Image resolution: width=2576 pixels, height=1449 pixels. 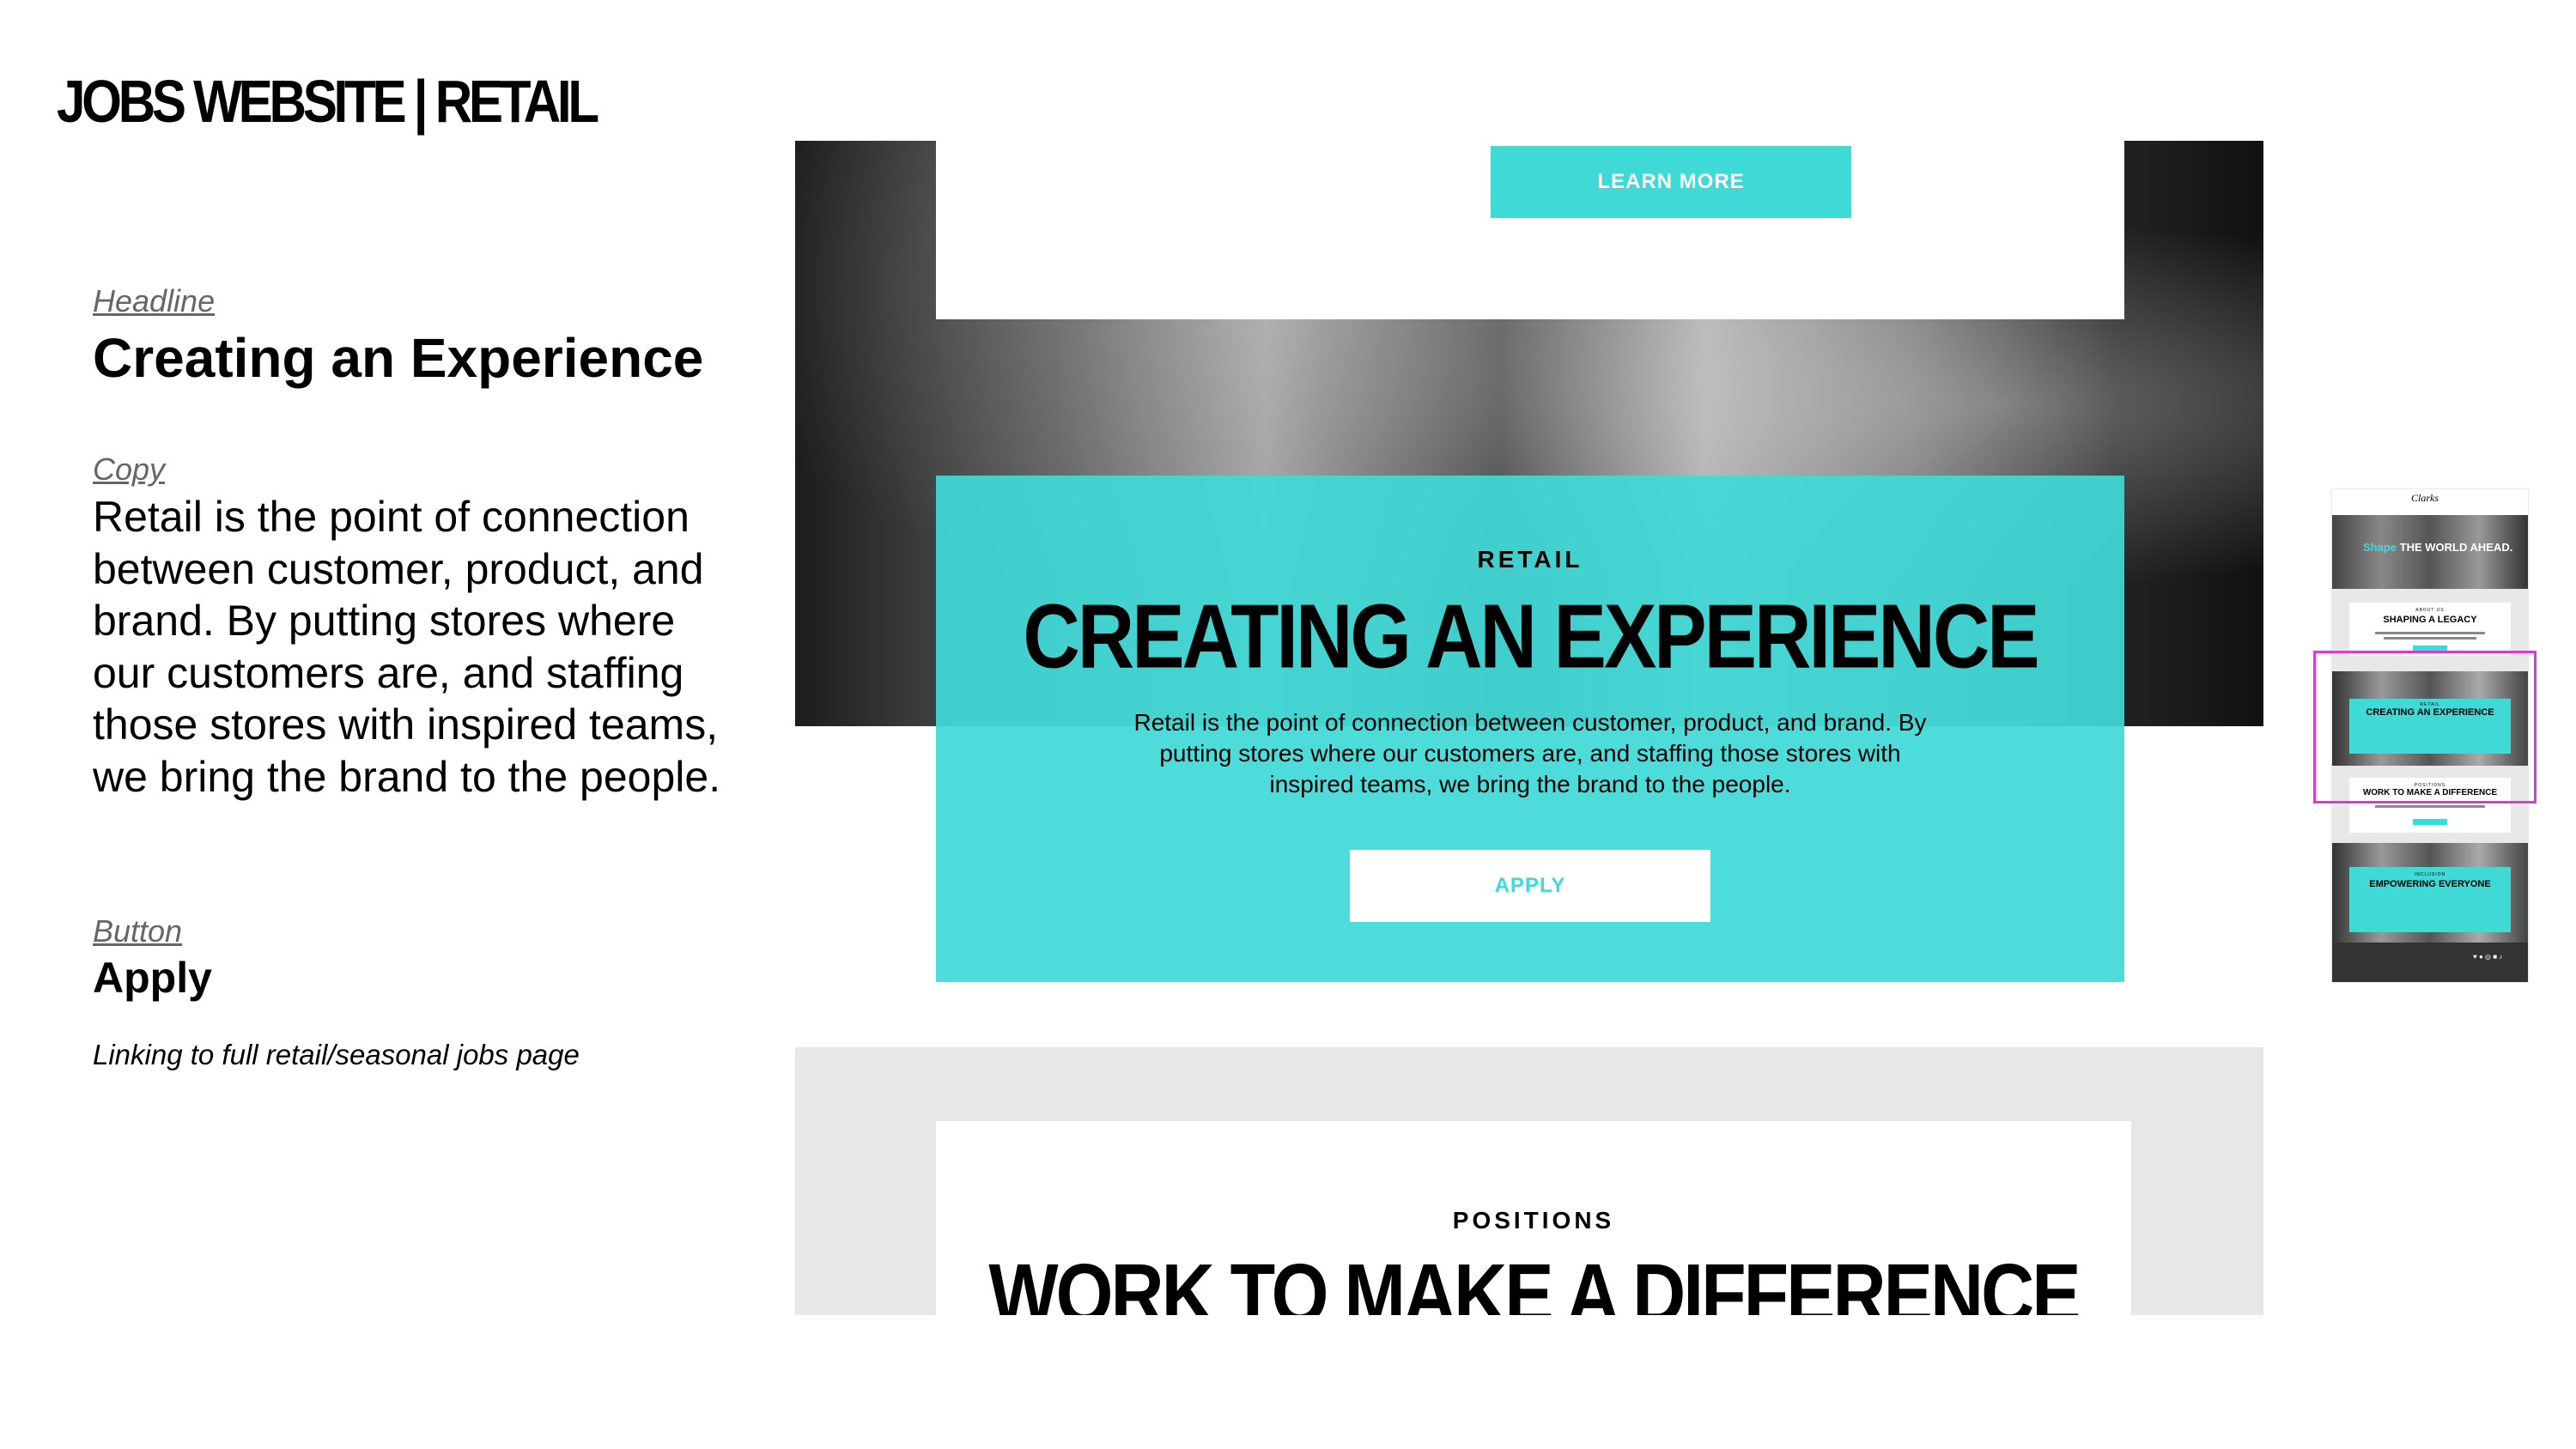 I want to click on thumbnail-hero-title: THE WORLD AHEAD., so click(x=2456, y=547).